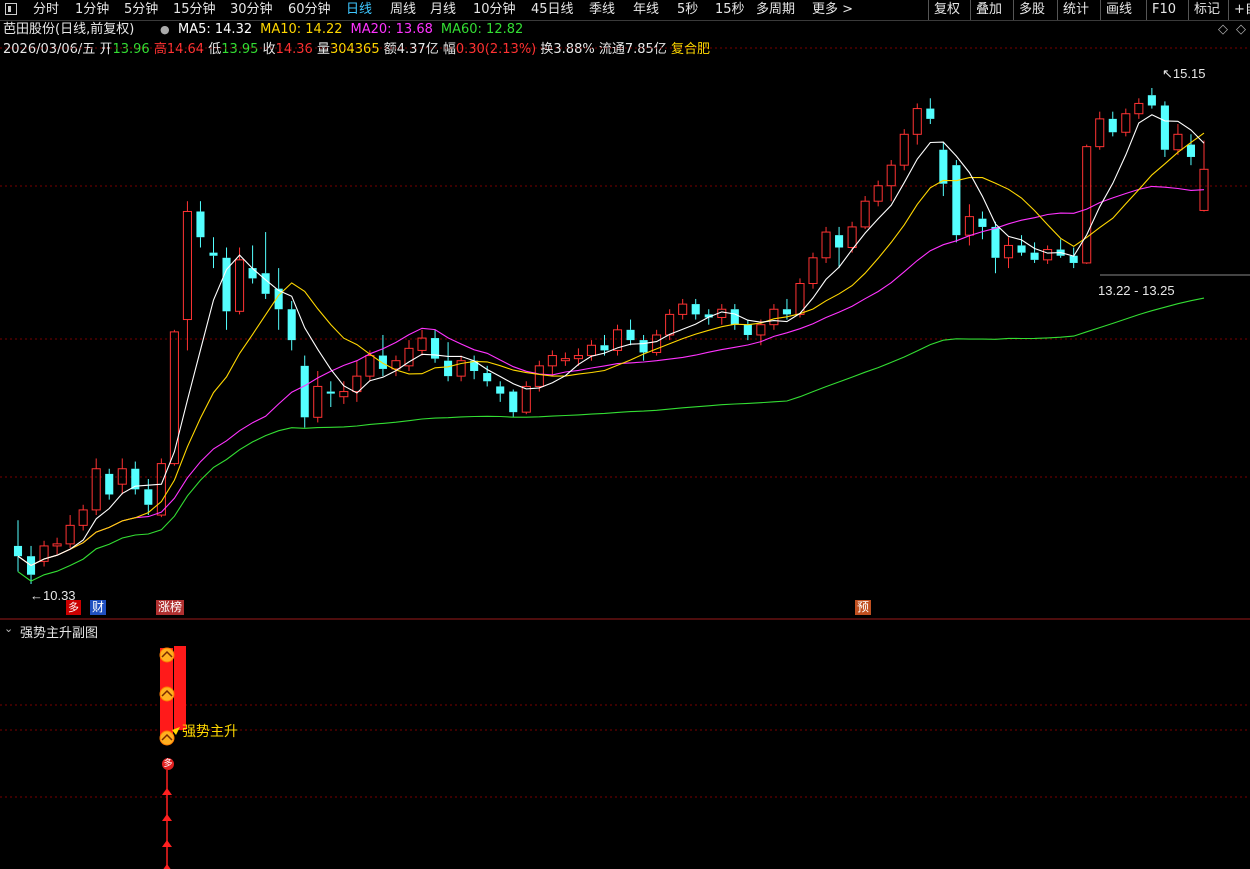 The height and width of the screenshot is (869, 1250). Describe the element at coordinates (11, 9) in the screenshot. I see `layout-toggle-icon` at that location.